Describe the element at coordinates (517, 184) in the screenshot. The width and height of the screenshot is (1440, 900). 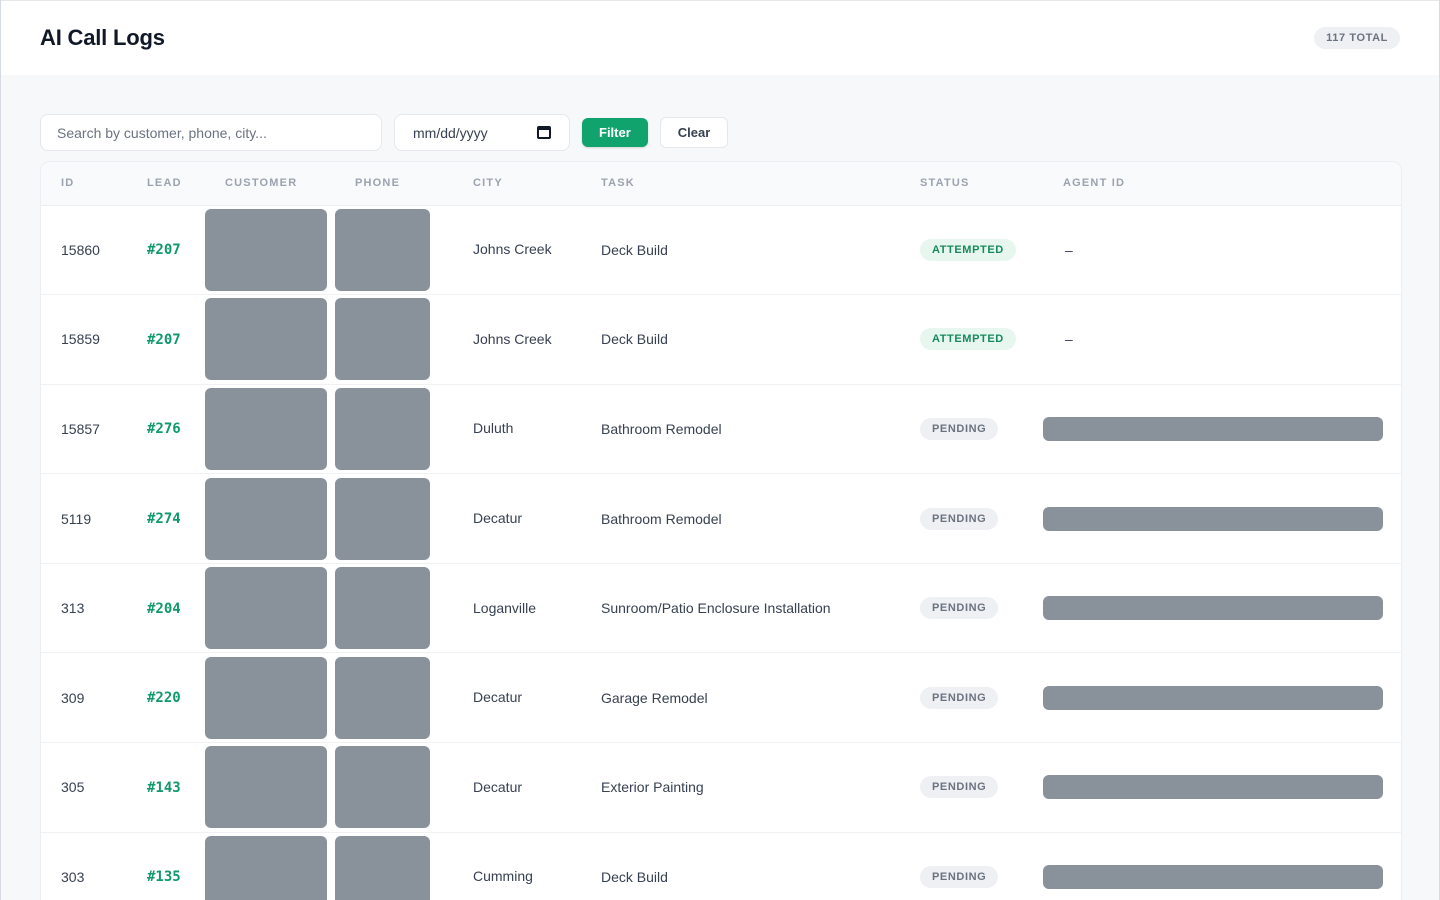
I see `column-header-city: CITY` at that location.